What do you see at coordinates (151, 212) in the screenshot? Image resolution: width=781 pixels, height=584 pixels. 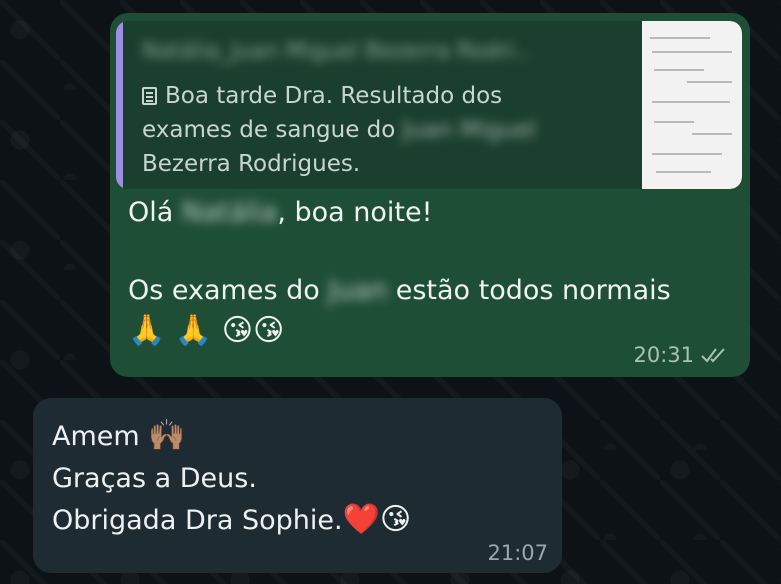 I see `greeting-prefix: Olá` at bounding box center [151, 212].